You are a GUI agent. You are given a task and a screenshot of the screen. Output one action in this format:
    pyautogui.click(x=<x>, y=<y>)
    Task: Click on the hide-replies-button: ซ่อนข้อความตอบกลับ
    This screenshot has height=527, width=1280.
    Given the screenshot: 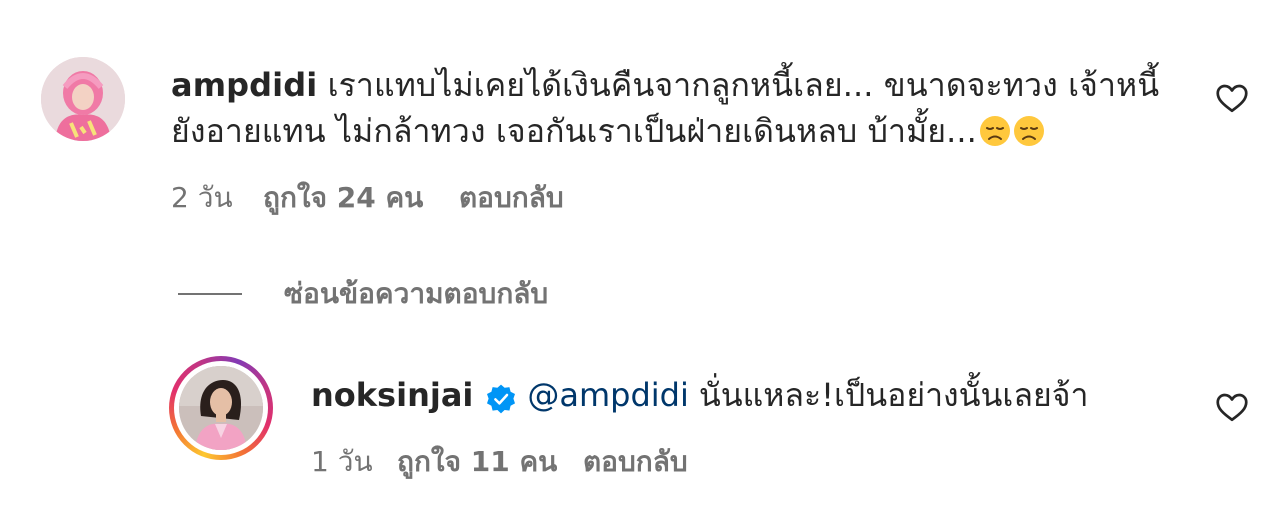 What is the action you would take?
    pyautogui.click(x=363, y=294)
    